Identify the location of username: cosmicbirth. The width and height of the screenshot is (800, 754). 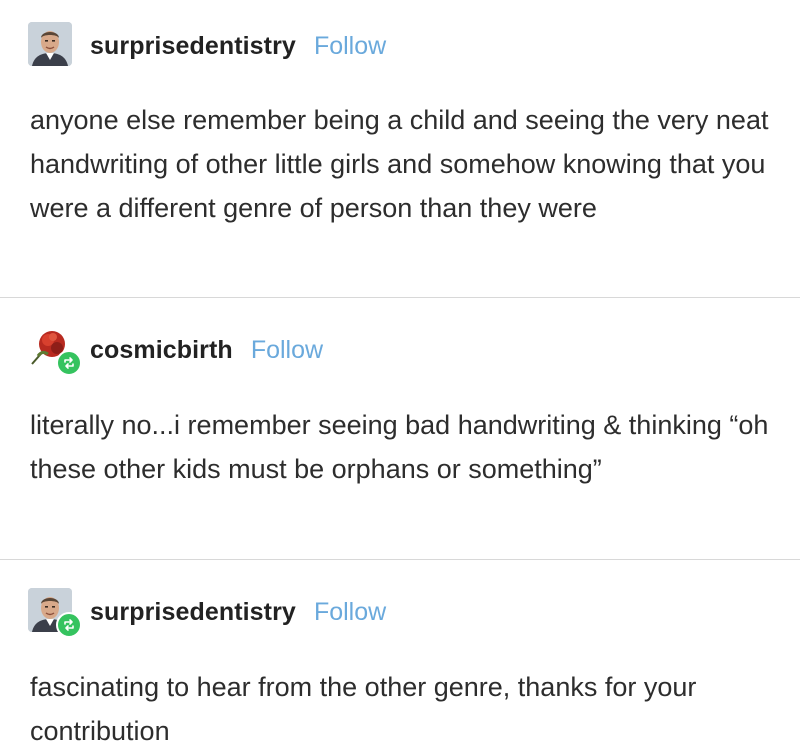
(161, 350).